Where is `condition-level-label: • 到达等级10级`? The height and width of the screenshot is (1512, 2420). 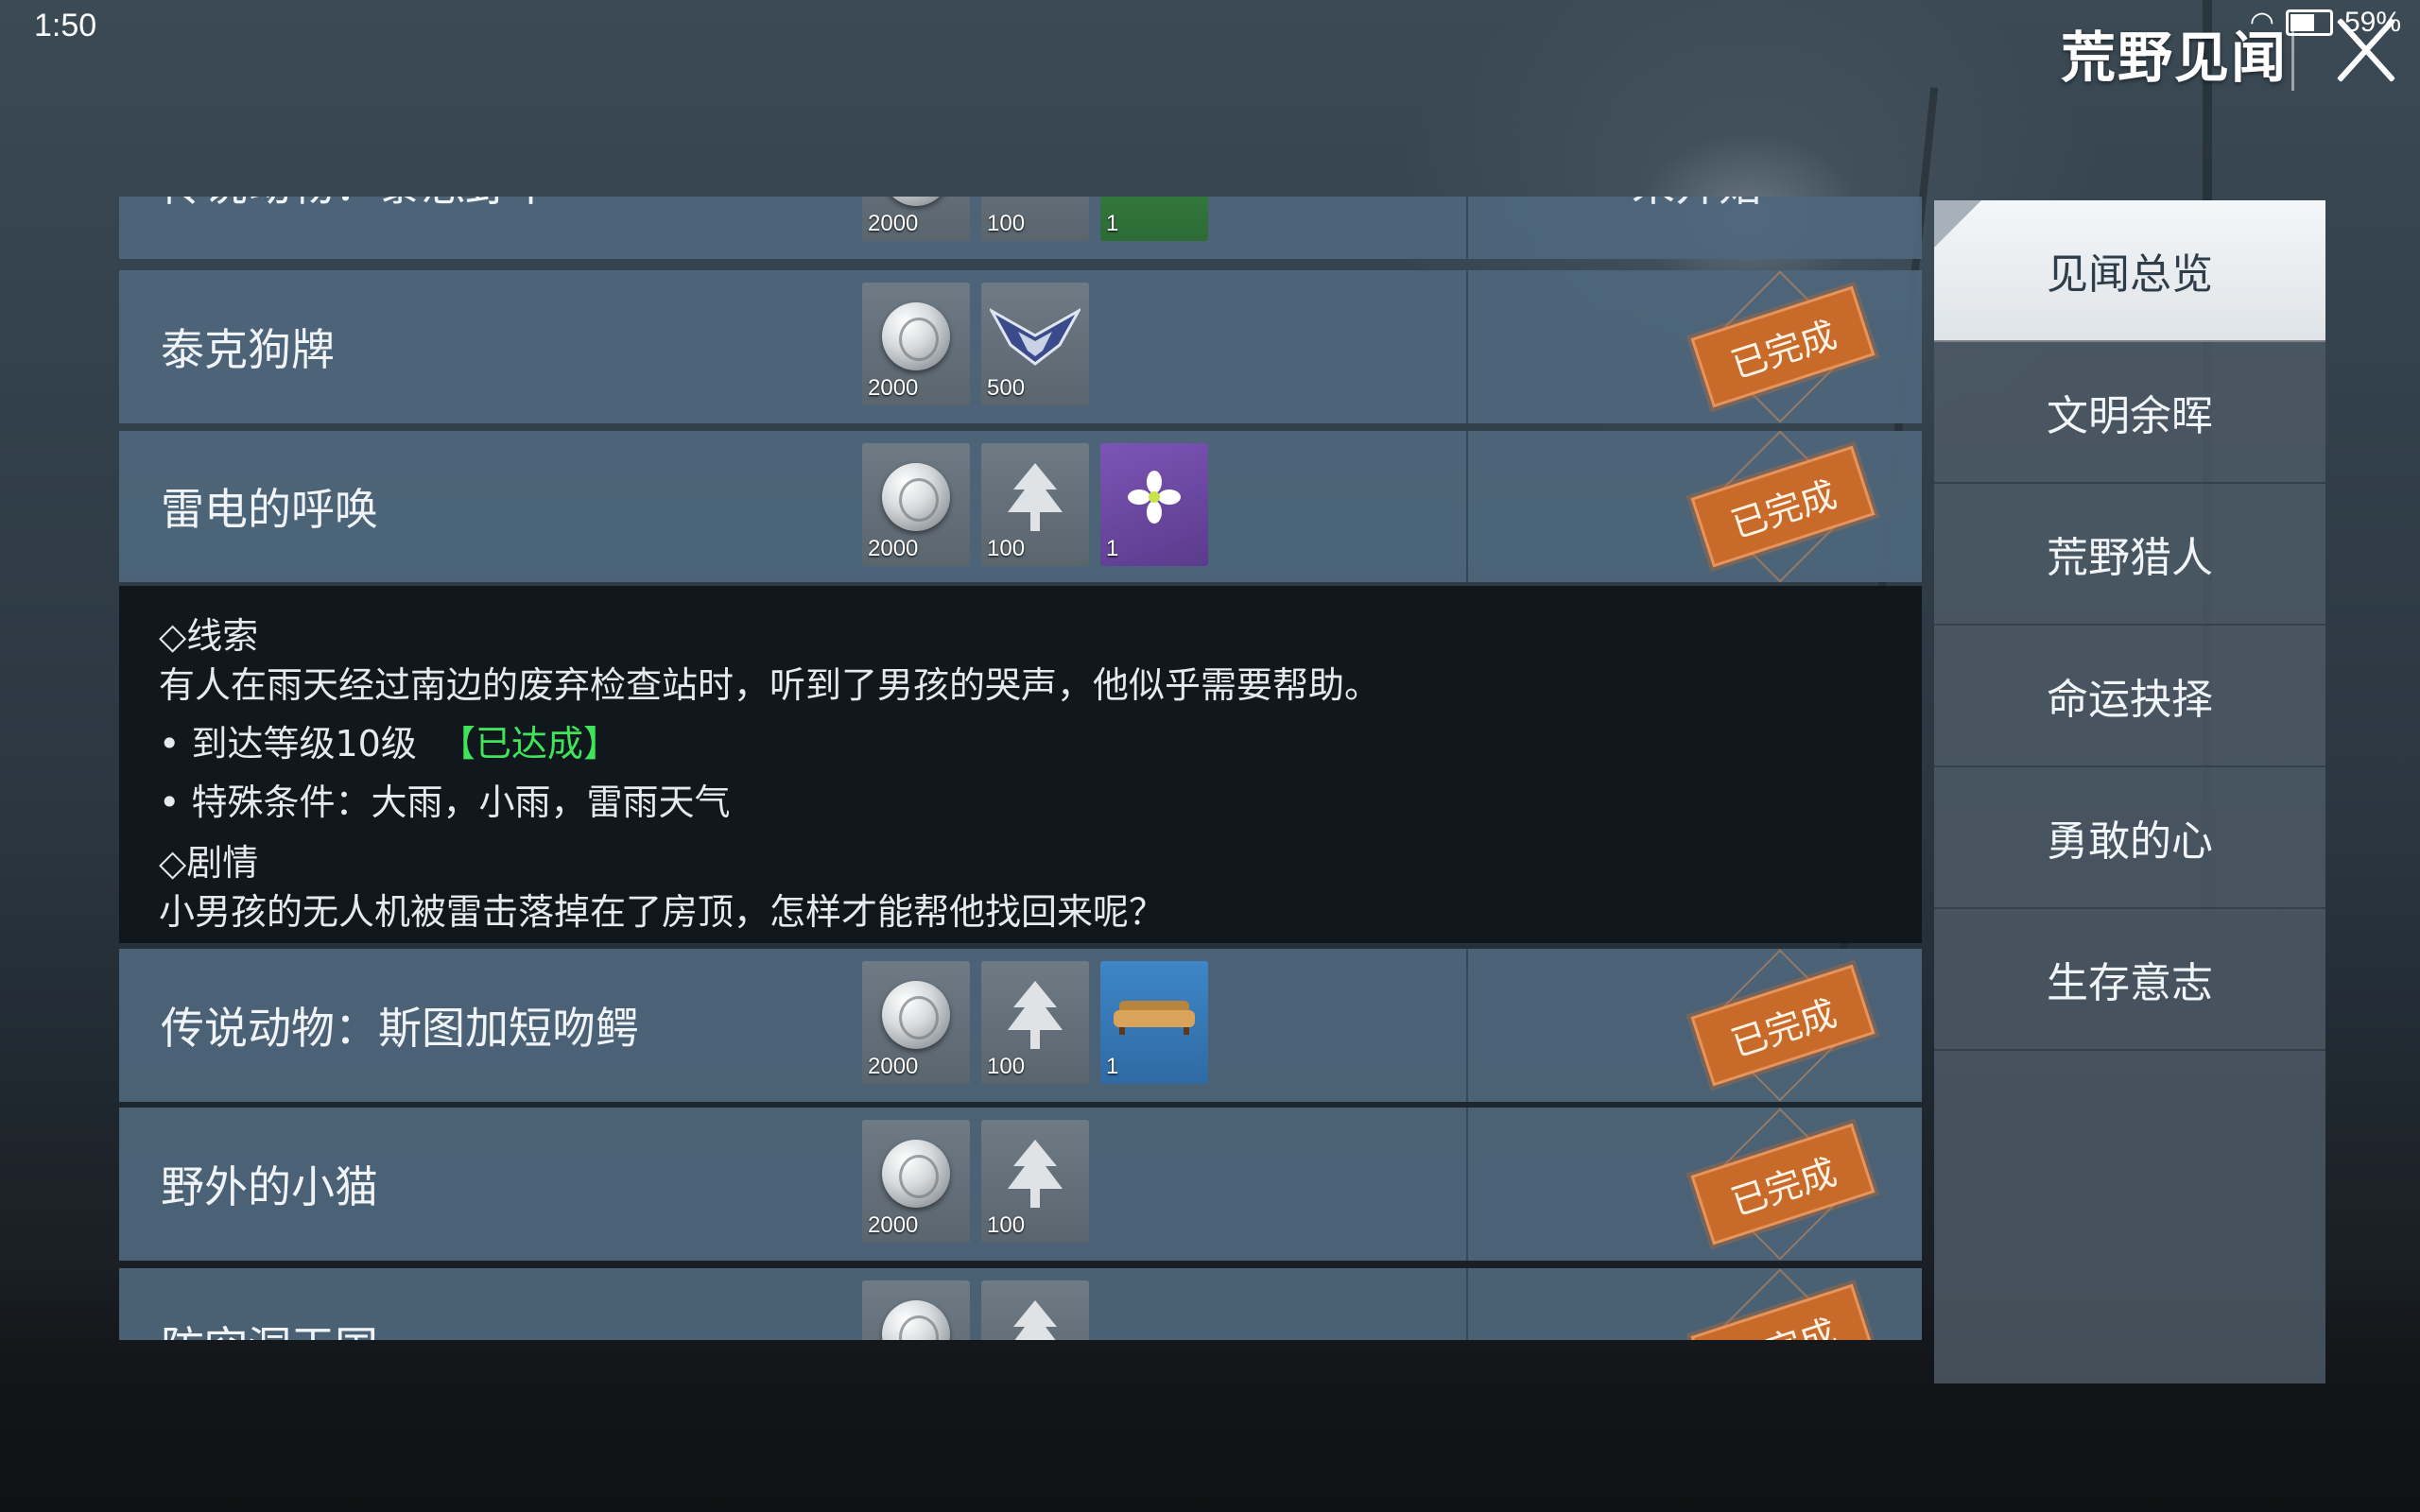 condition-level-label: • 到达等级10级 is located at coordinates (288, 744).